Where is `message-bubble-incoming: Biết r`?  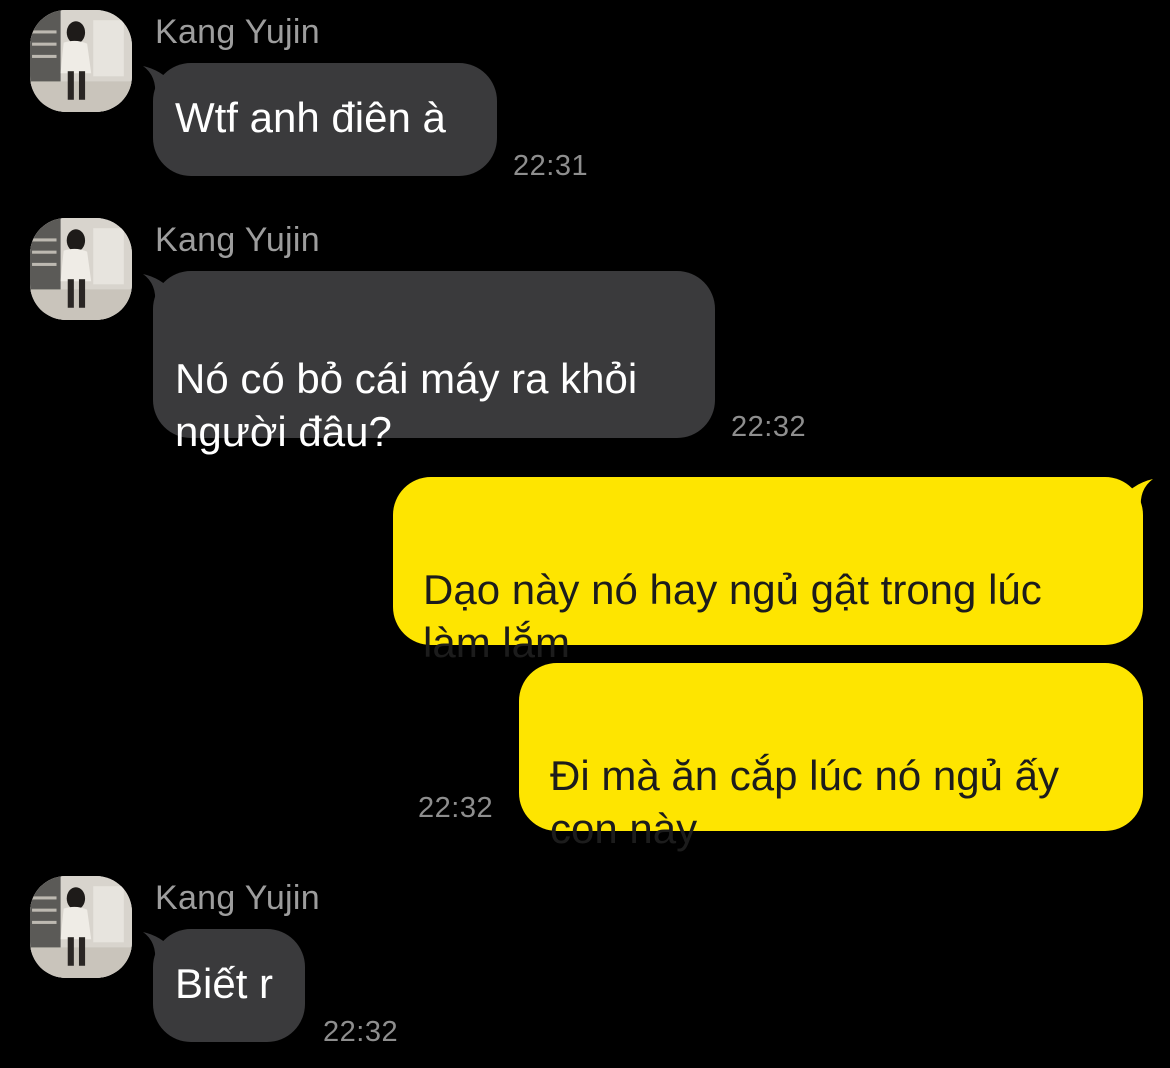 message-bubble-incoming: Biết r is located at coordinates (229, 985).